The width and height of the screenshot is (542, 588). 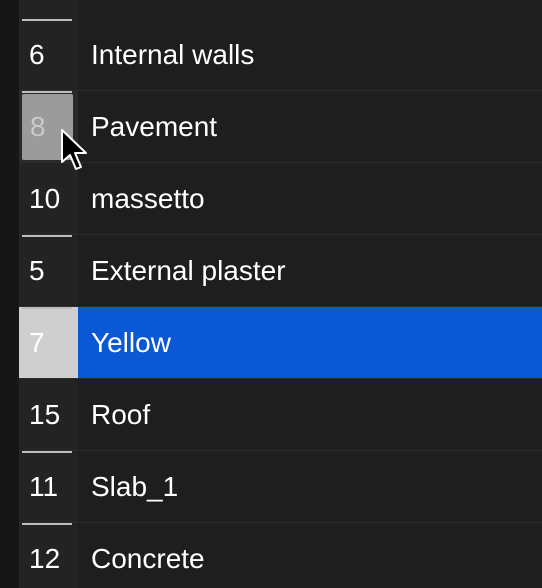 I want to click on list-item-number, so click(x=48, y=9).